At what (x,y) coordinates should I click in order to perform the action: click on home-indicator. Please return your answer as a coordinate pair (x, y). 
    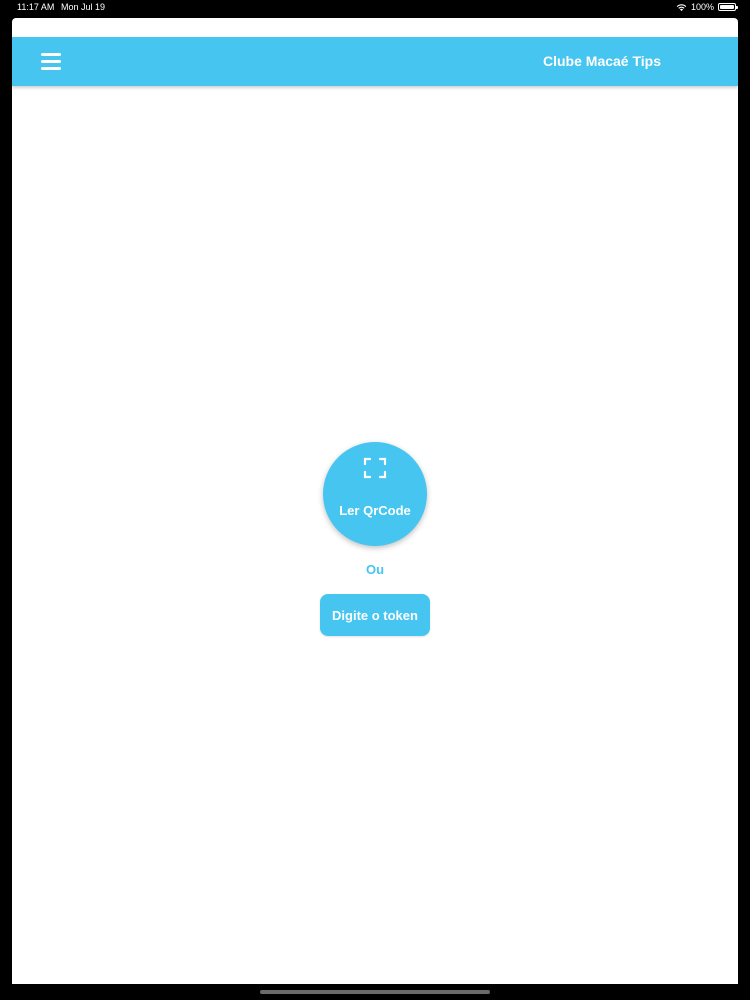
    Looking at the image, I should click on (375, 992).